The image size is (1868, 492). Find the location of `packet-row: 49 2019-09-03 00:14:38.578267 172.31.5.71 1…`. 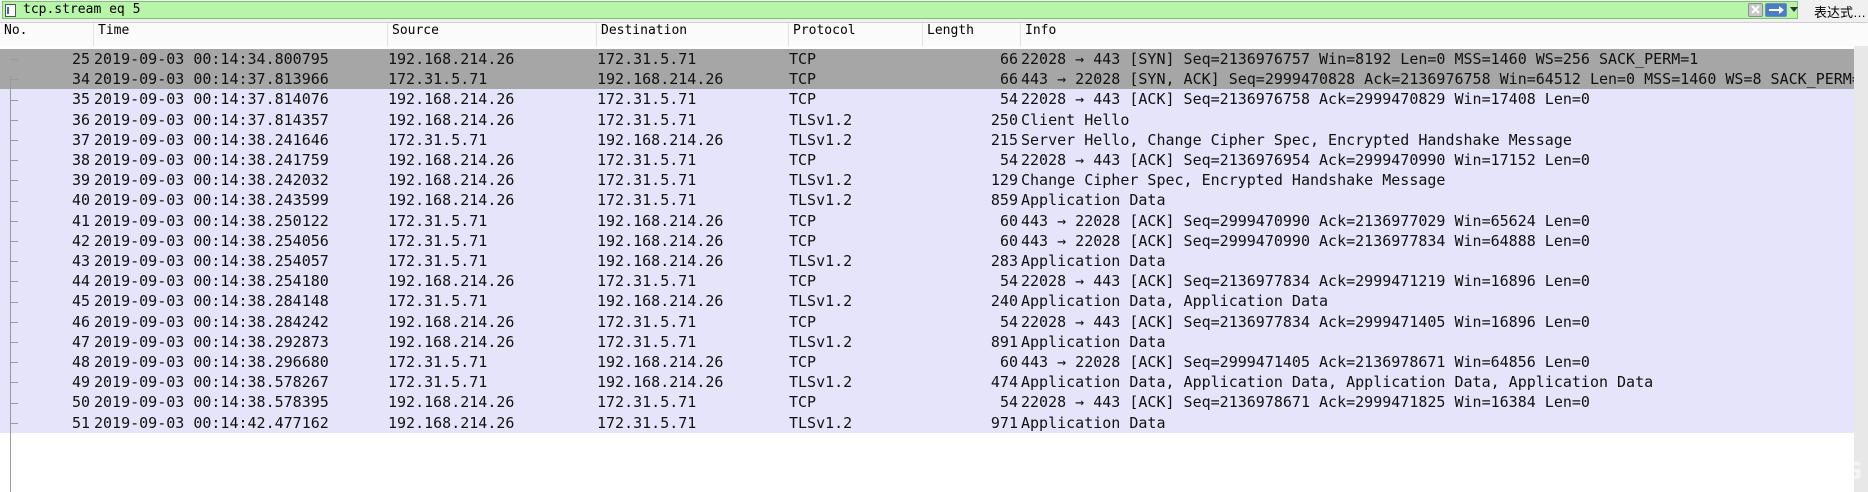

packet-row: 49 2019-09-03 00:14:38.578267 172.31.5.71 1… is located at coordinates (934, 382).